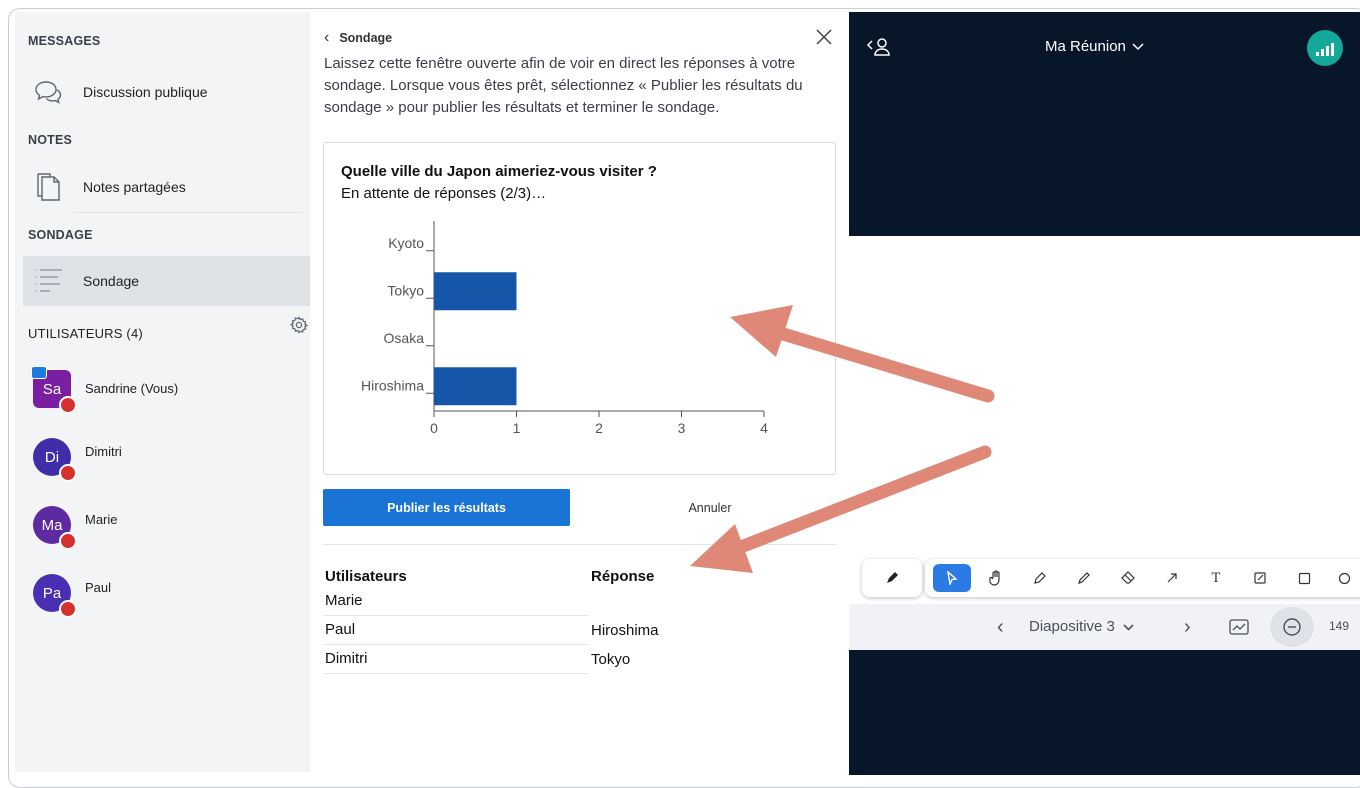 The height and width of the screenshot is (788, 1360). I want to click on slide-navigation-bar: ‹ Diapositive 3 › 149, so click(1104, 627).